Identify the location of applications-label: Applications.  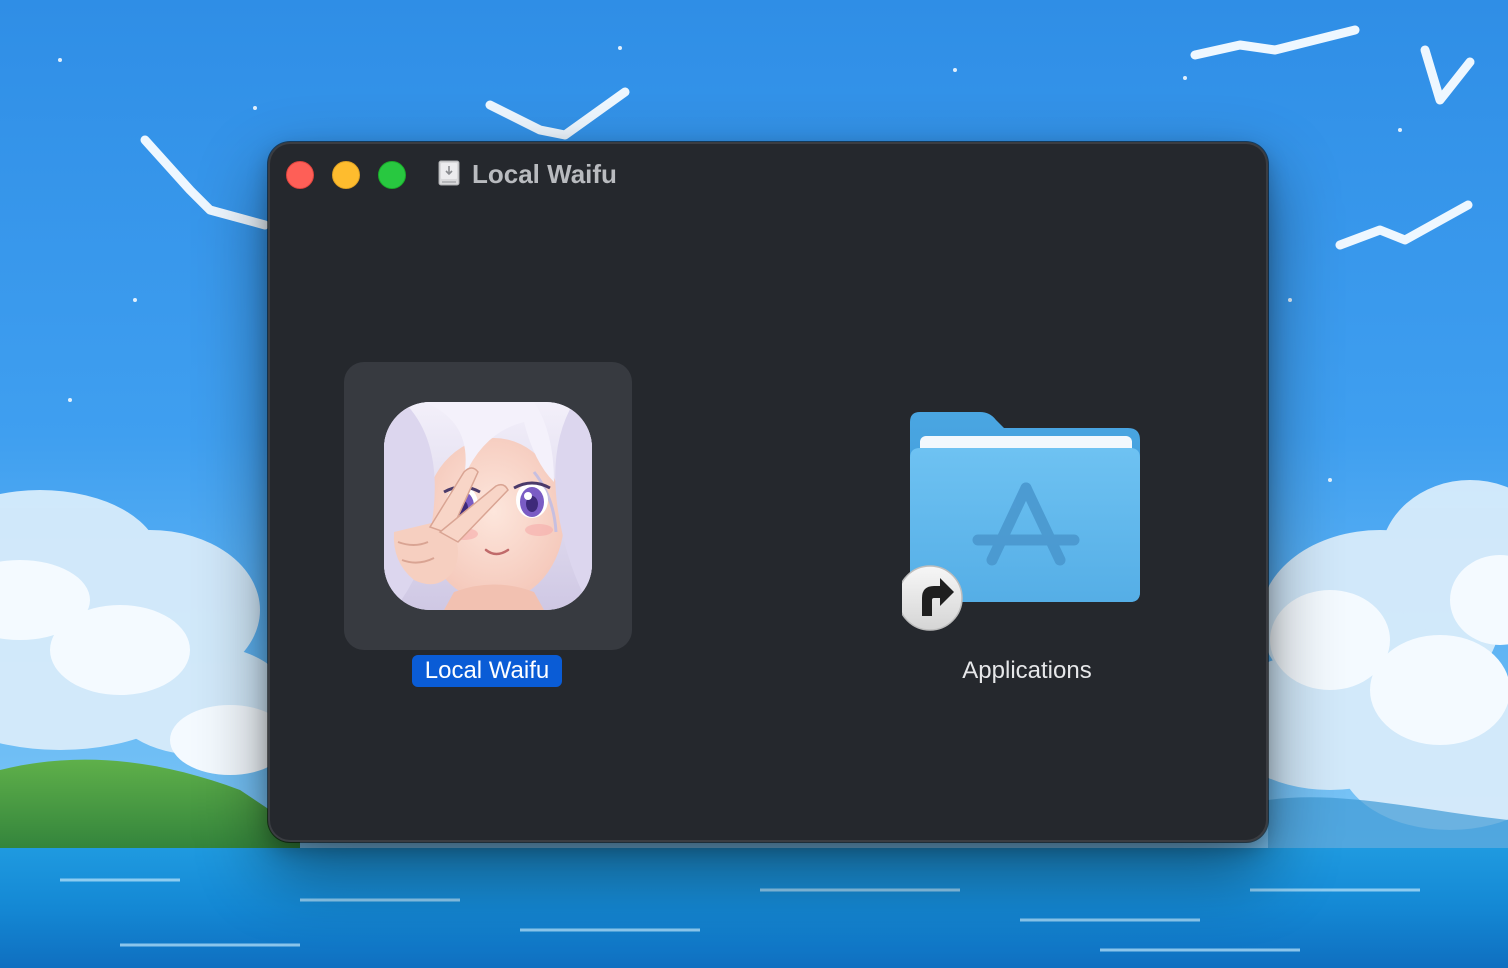
(1027, 670).